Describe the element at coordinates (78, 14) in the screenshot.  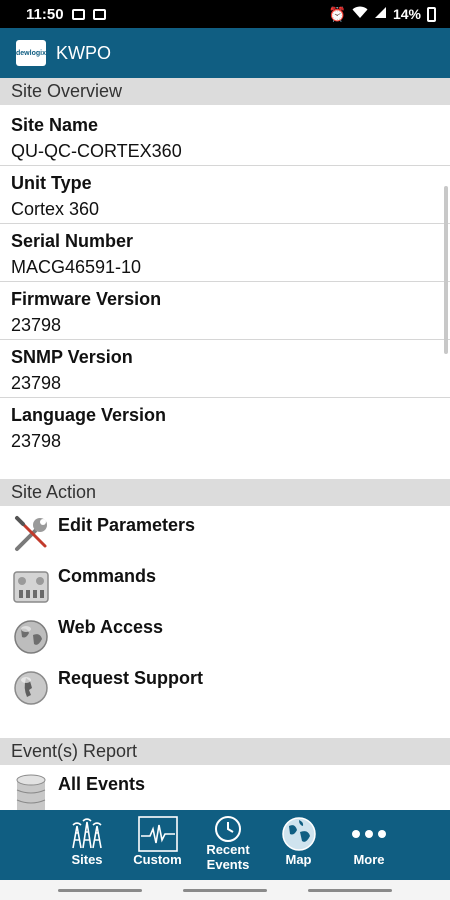
I see `gallery-notification-icon` at that location.